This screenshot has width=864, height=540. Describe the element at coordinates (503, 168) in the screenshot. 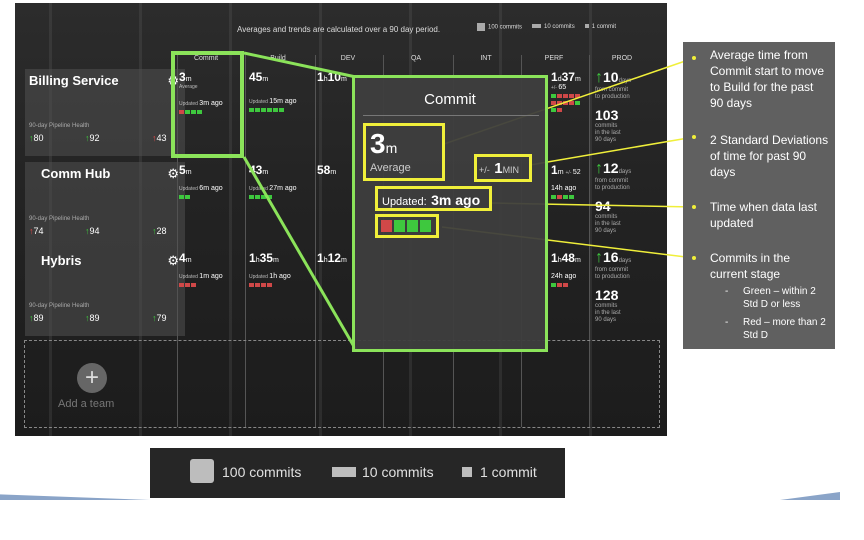

I see `std-dev-highlight: +/- 1MIN` at that location.